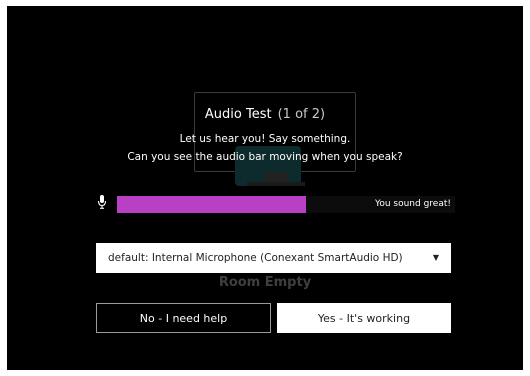  I want to click on background-monitor-stand, so click(276, 177).